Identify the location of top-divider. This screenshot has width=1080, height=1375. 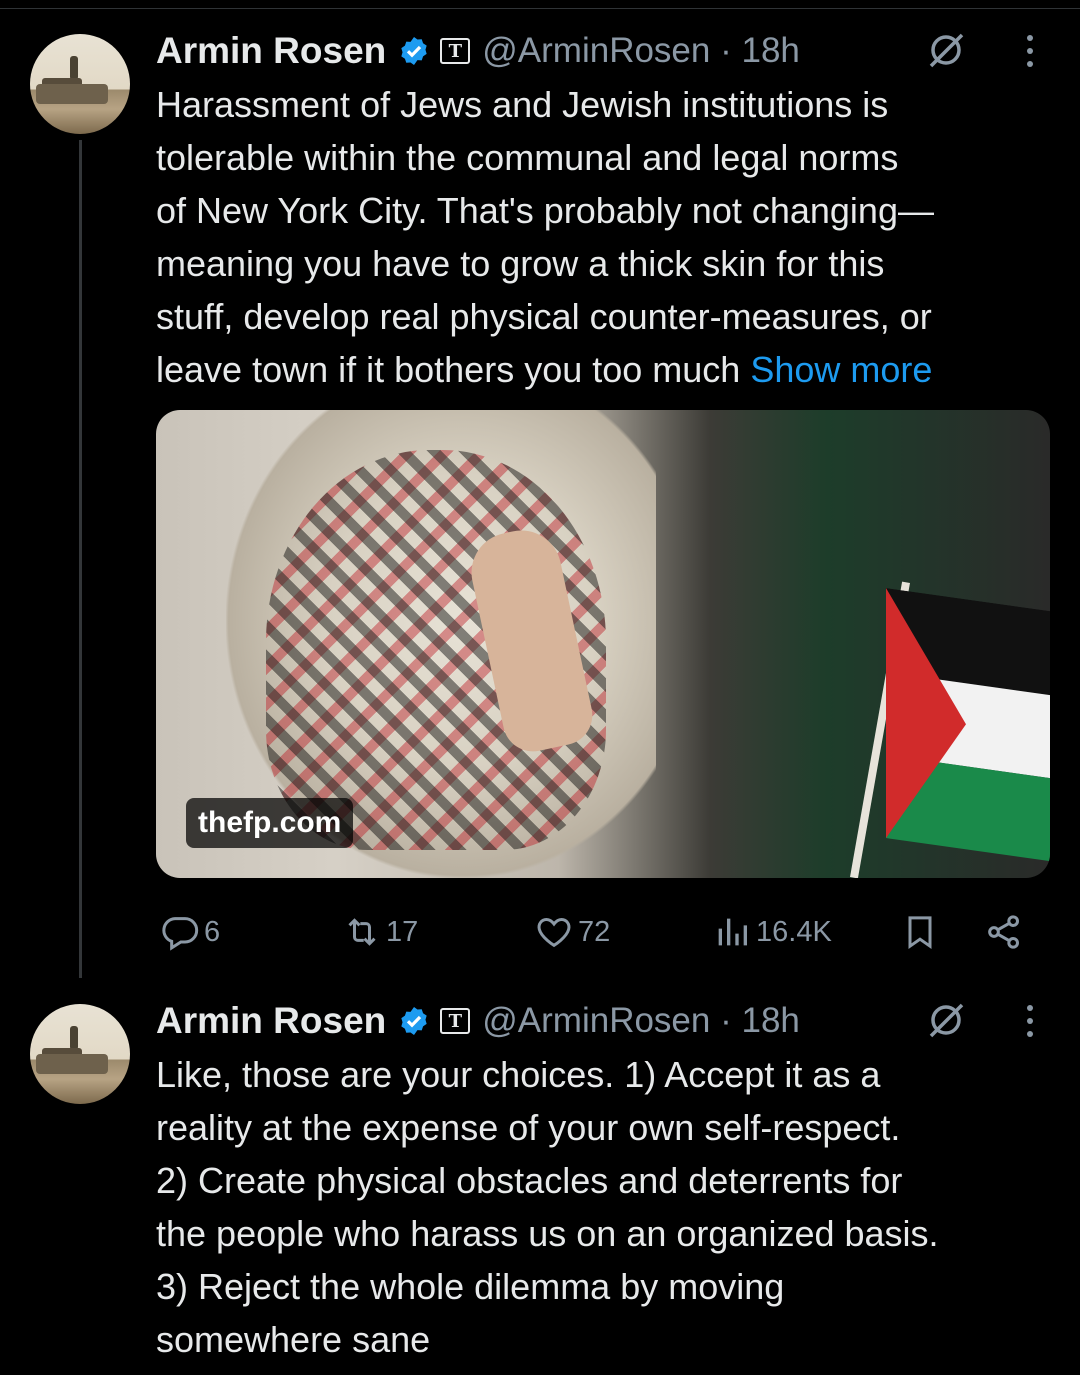
(540, 8).